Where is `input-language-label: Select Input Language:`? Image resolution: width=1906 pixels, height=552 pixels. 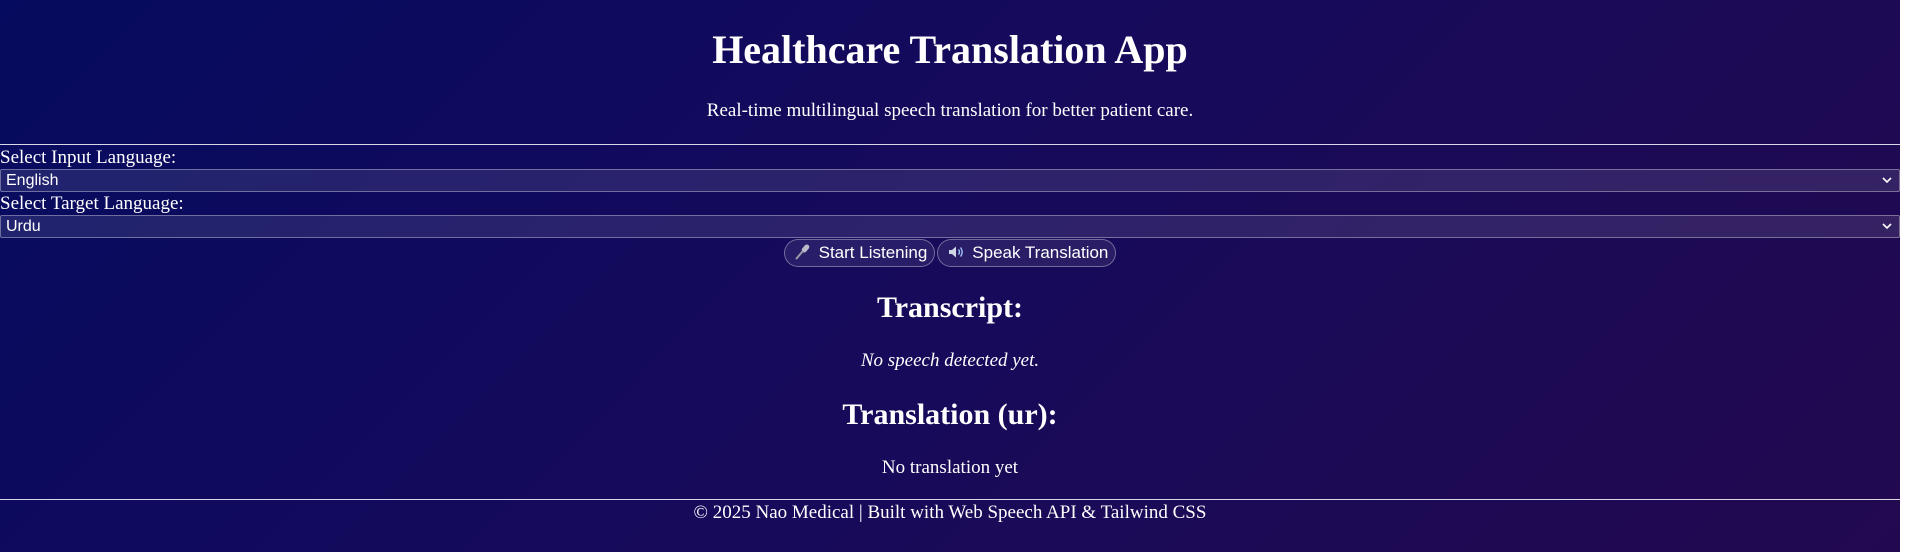
input-language-label: Select Input Language: is located at coordinates (88, 157).